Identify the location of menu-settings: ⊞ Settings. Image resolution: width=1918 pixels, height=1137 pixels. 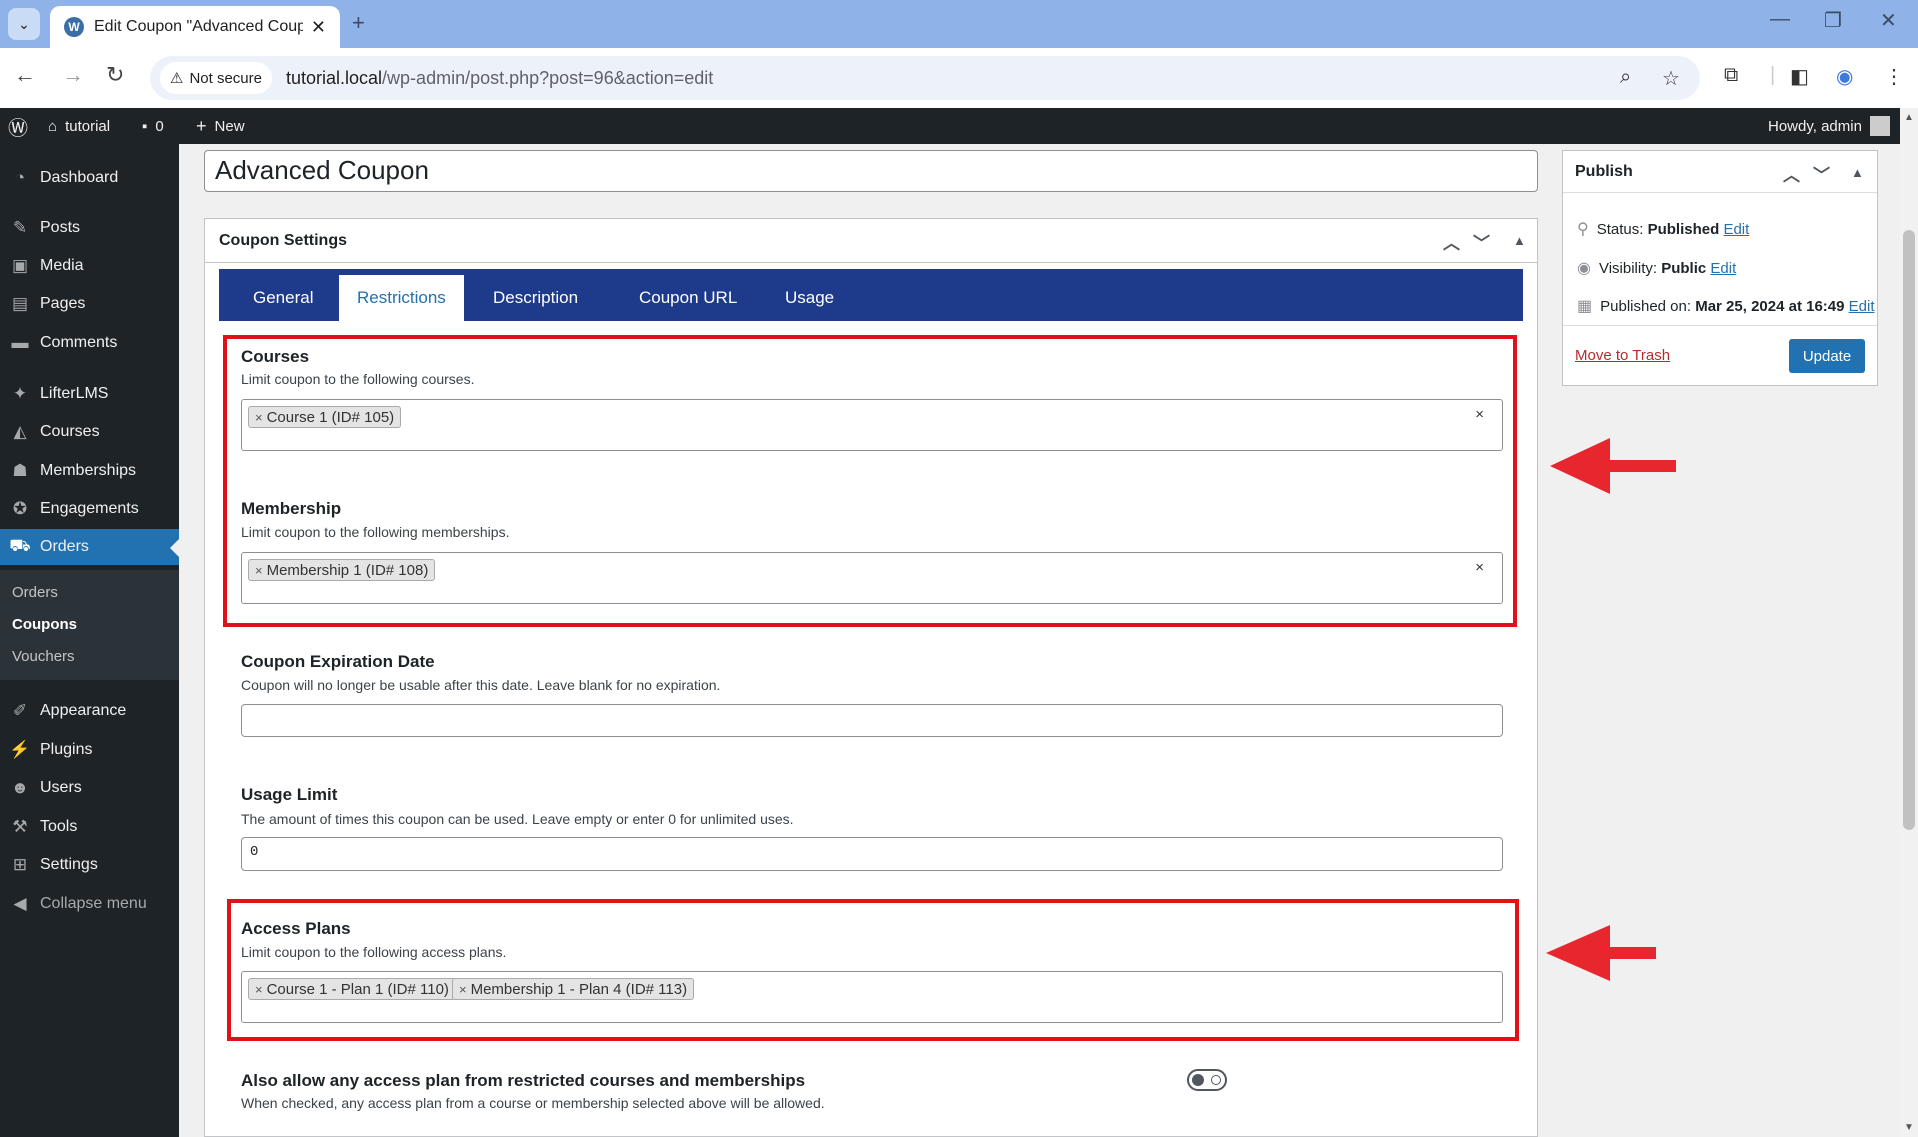
(89, 865).